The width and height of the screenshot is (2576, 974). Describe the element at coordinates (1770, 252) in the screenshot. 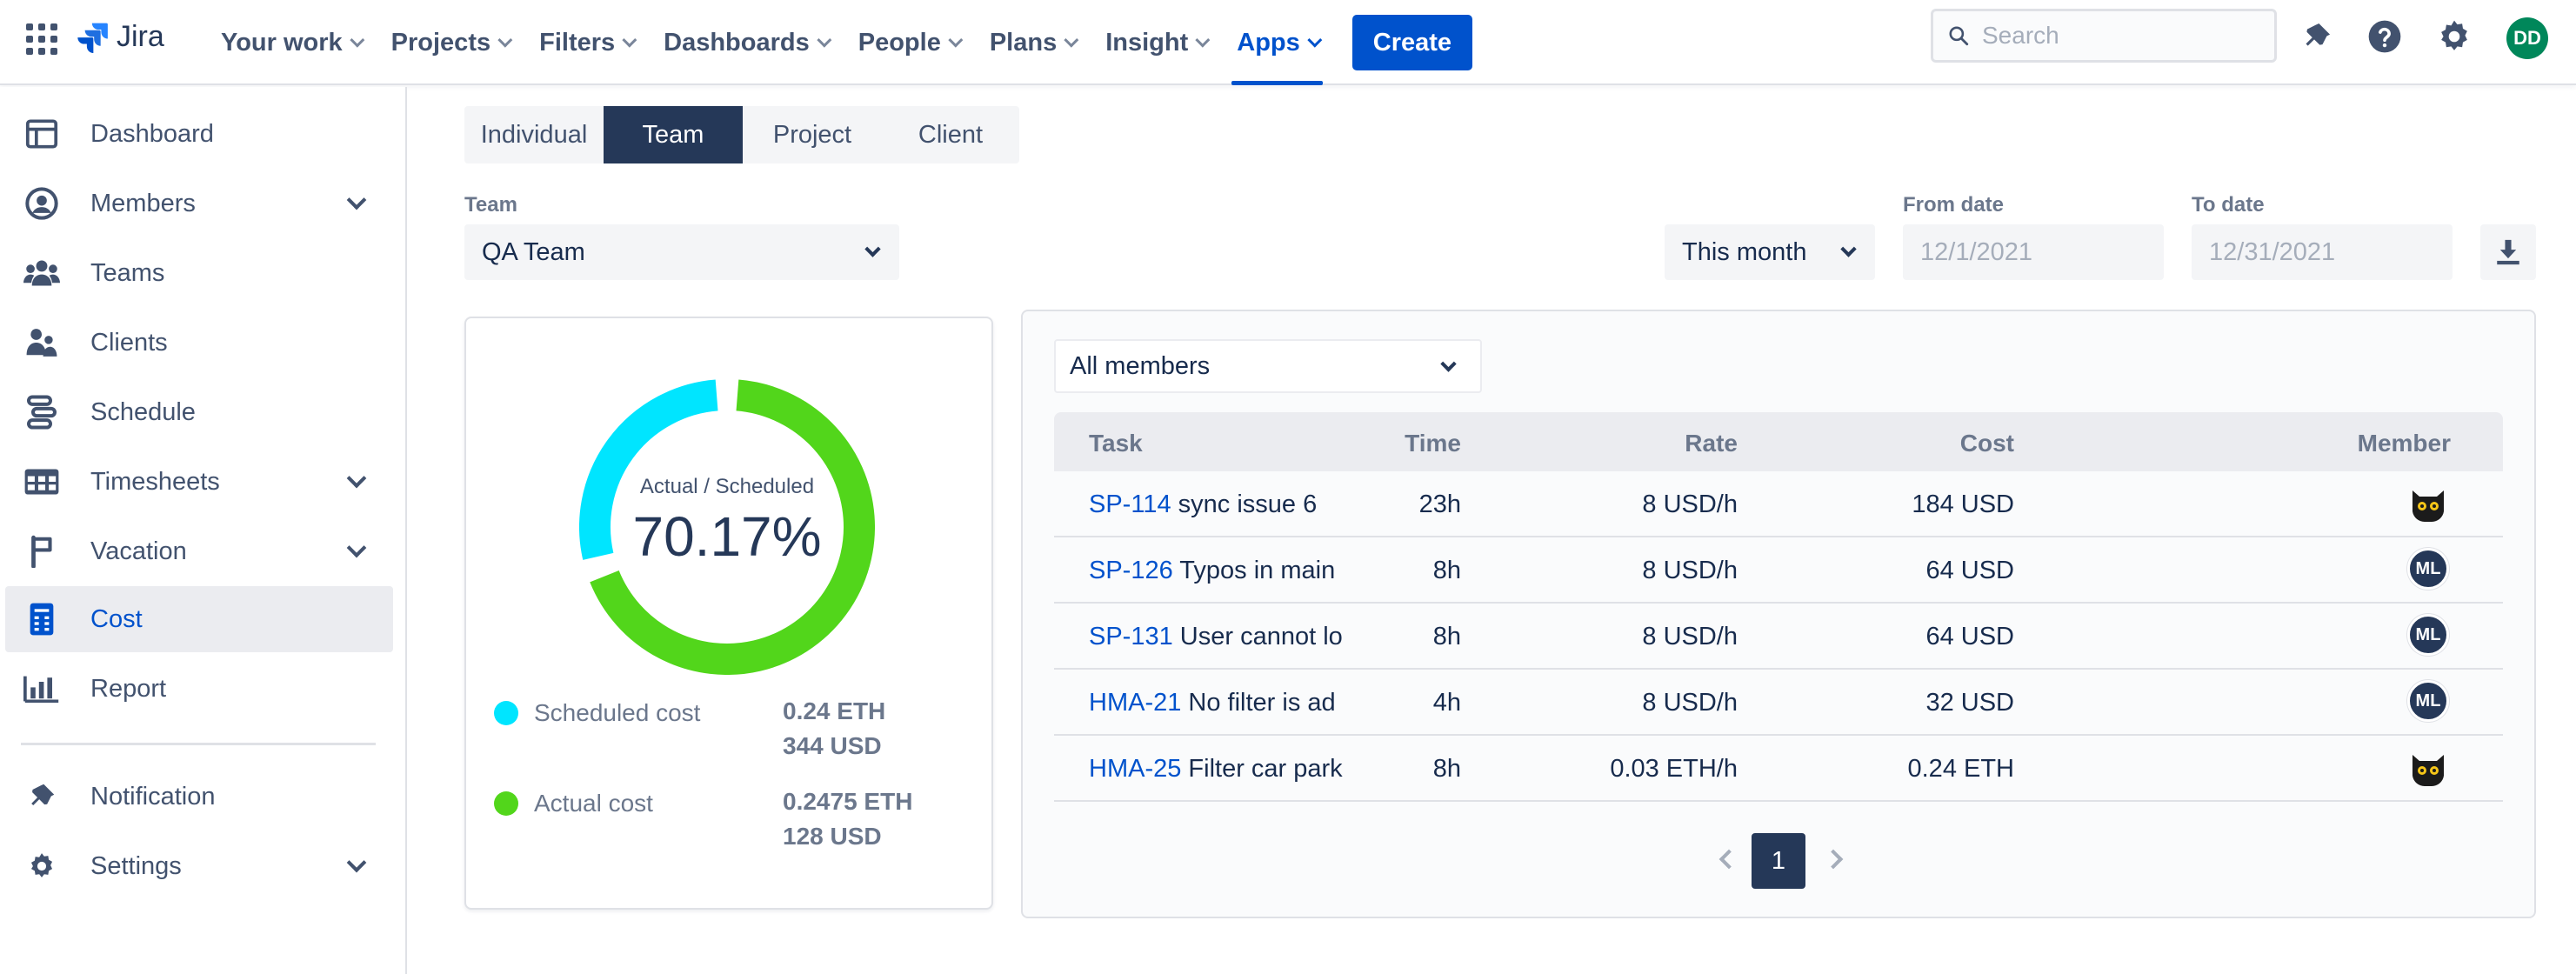

I see `period-select: This month` at that location.